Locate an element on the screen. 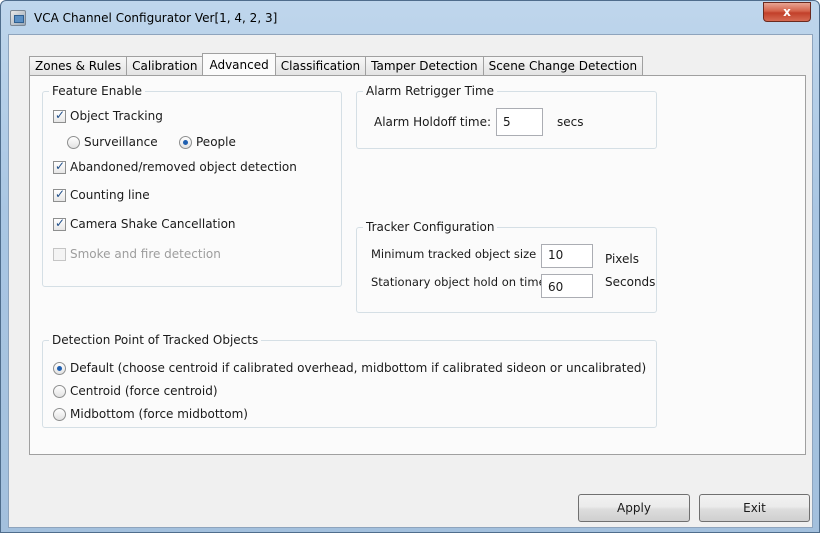 This screenshot has width=820, height=533. tab-classification: Classification is located at coordinates (320, 66).